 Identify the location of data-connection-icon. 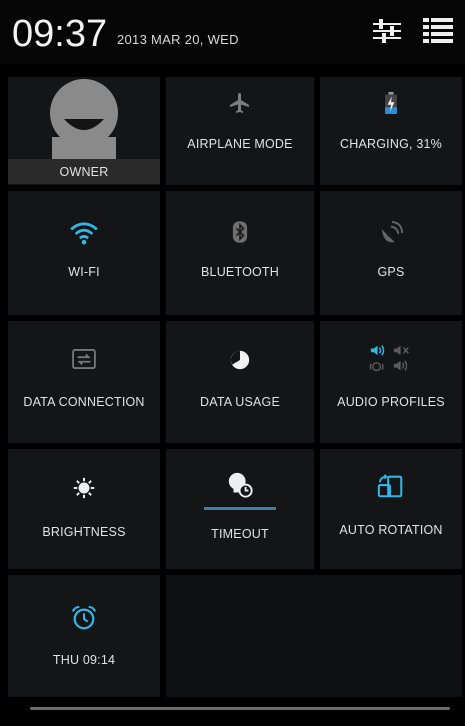
(84, 359).